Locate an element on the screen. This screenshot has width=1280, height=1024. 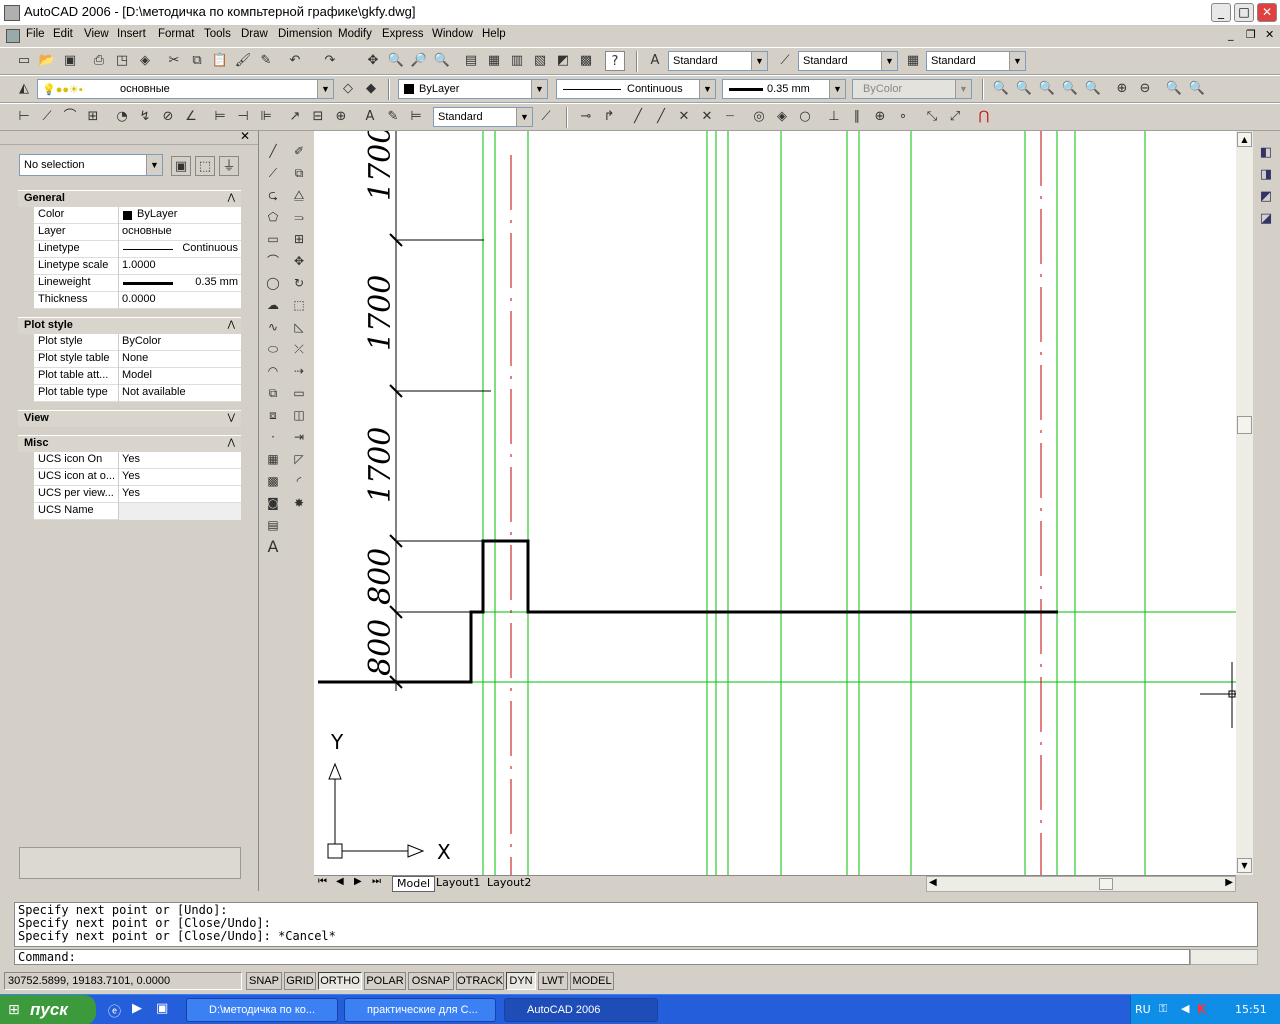
show-desktop-icon: ▣ is located at coordinates (162, 1008).